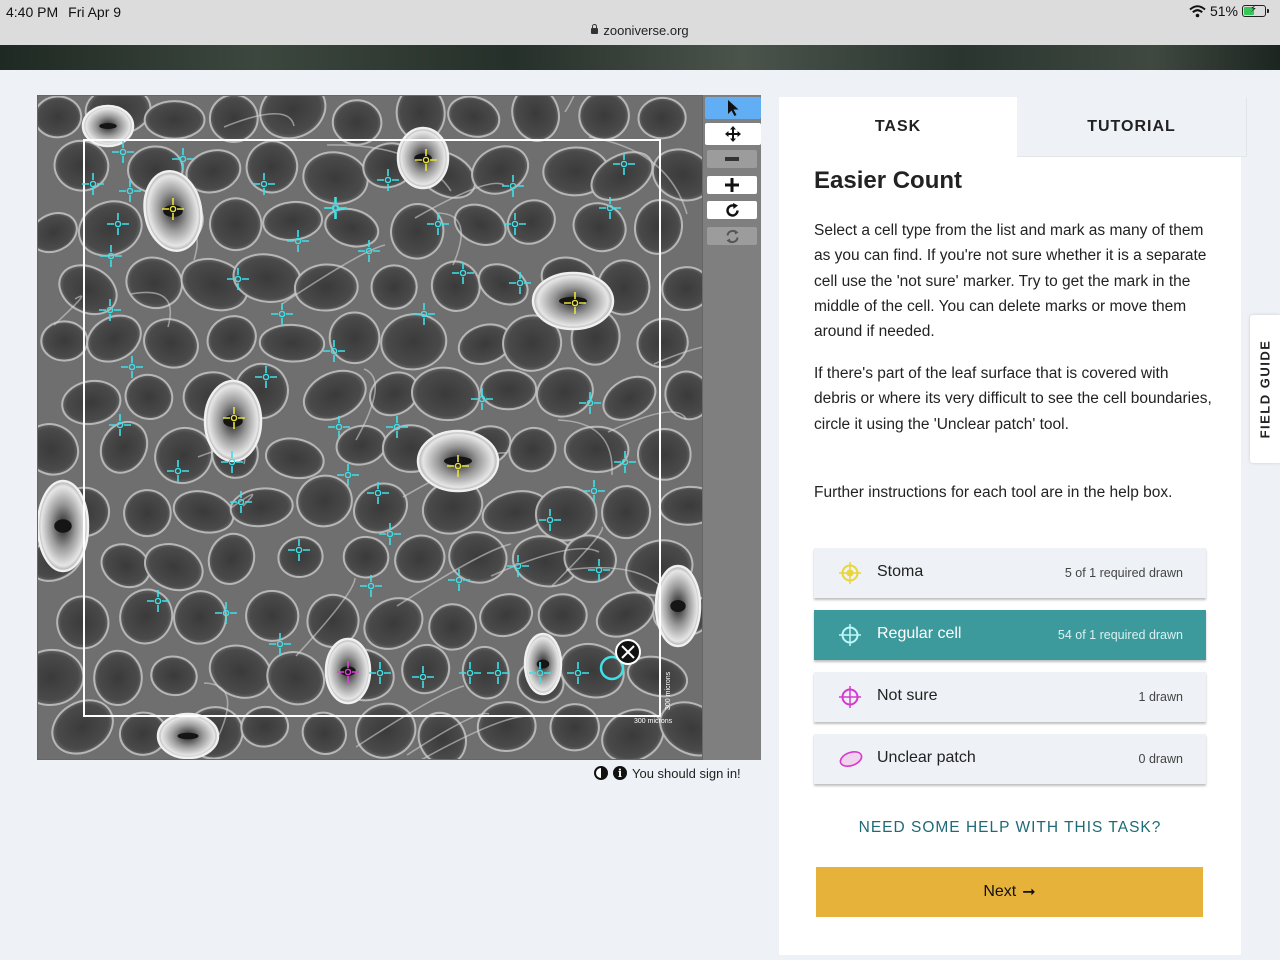 This screenshot has width=1280, height=960. I want to click on tool-option-label: Stoma, so click(900, 571).